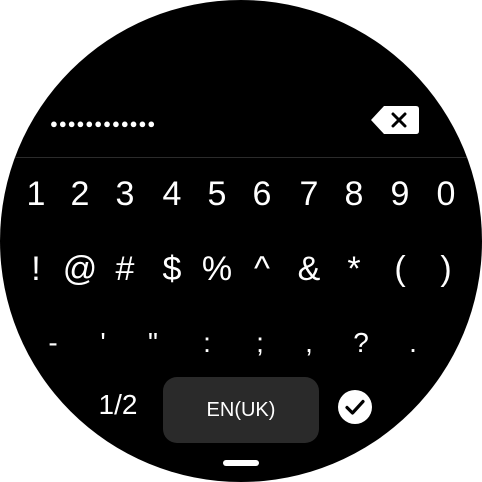  I want to click on drag-handle, so click(241, 463).